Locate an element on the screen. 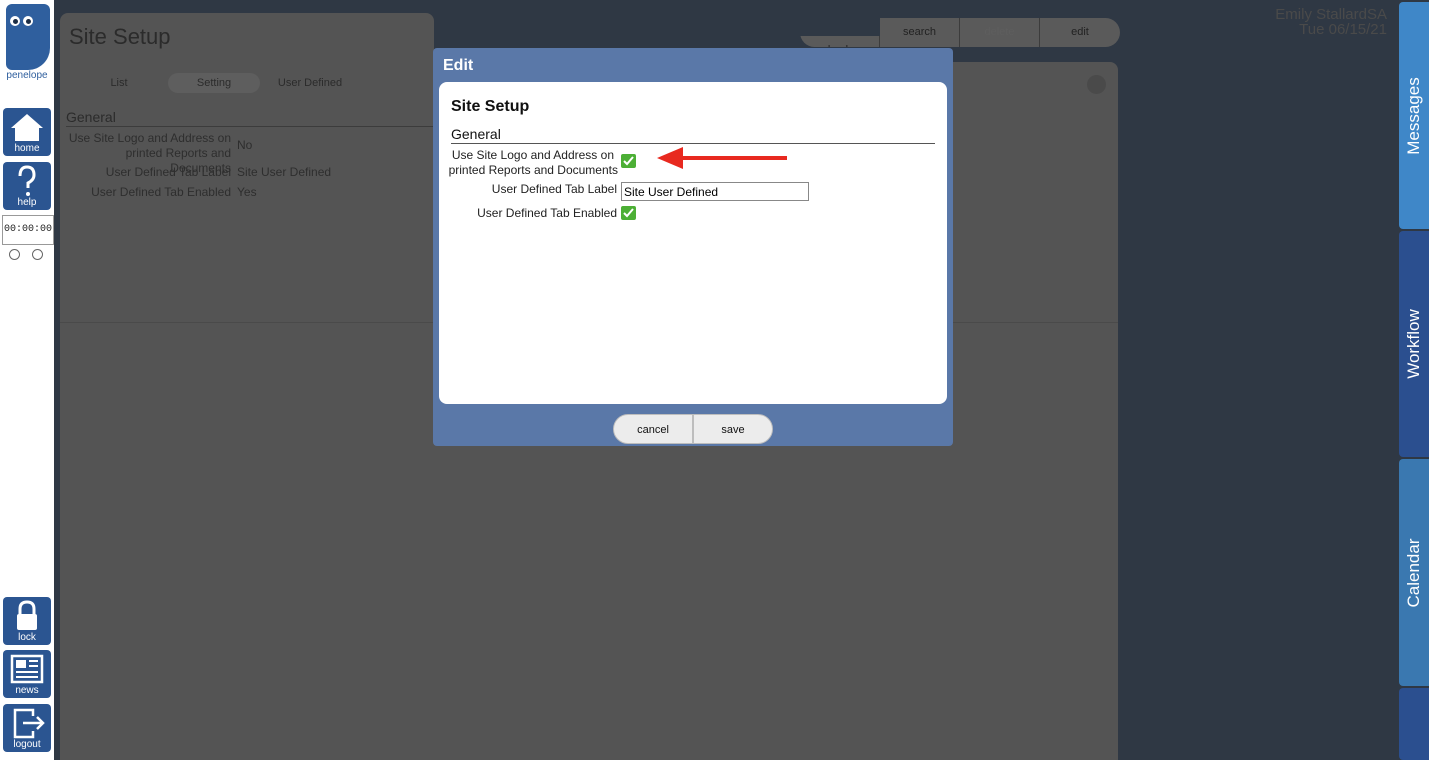  help-button: help is located at coordinates (27, 186).